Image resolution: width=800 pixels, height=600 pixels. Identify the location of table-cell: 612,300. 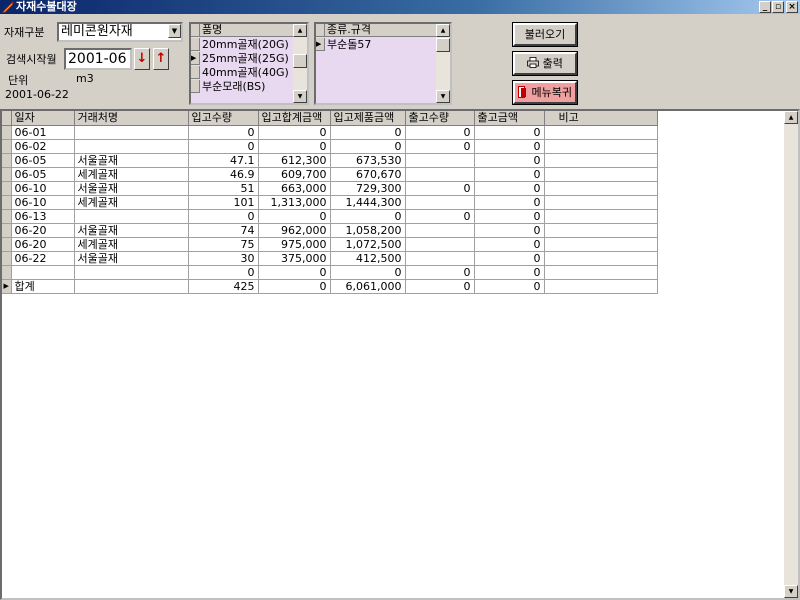
(294, 160).